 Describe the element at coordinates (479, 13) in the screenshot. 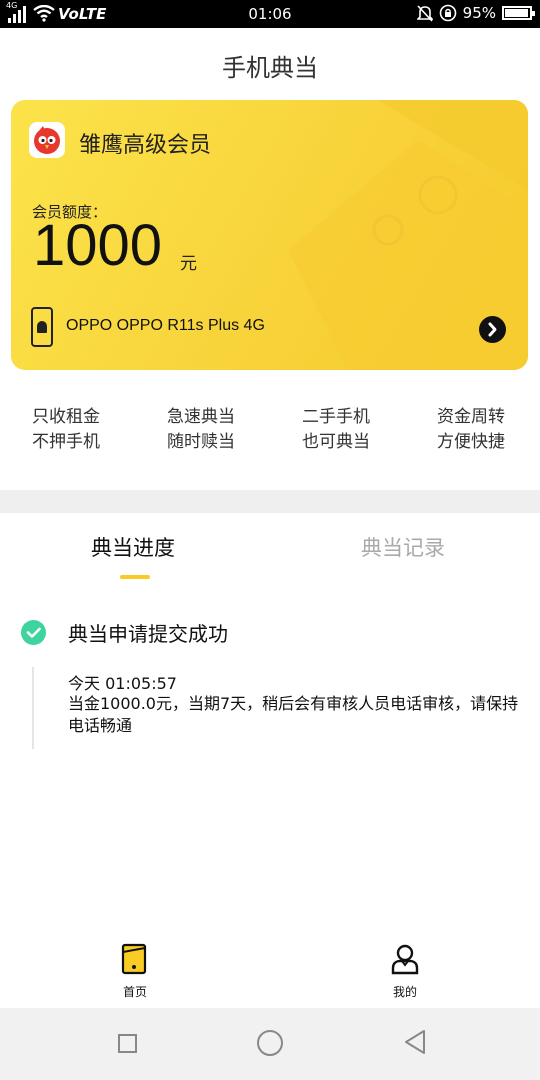

I see `battery-percent: 95%` at that location.